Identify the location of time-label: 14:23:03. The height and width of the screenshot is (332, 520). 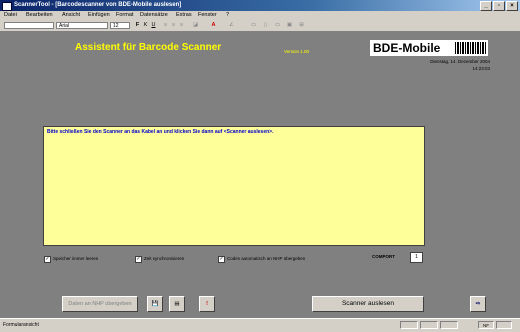
(481, 68).